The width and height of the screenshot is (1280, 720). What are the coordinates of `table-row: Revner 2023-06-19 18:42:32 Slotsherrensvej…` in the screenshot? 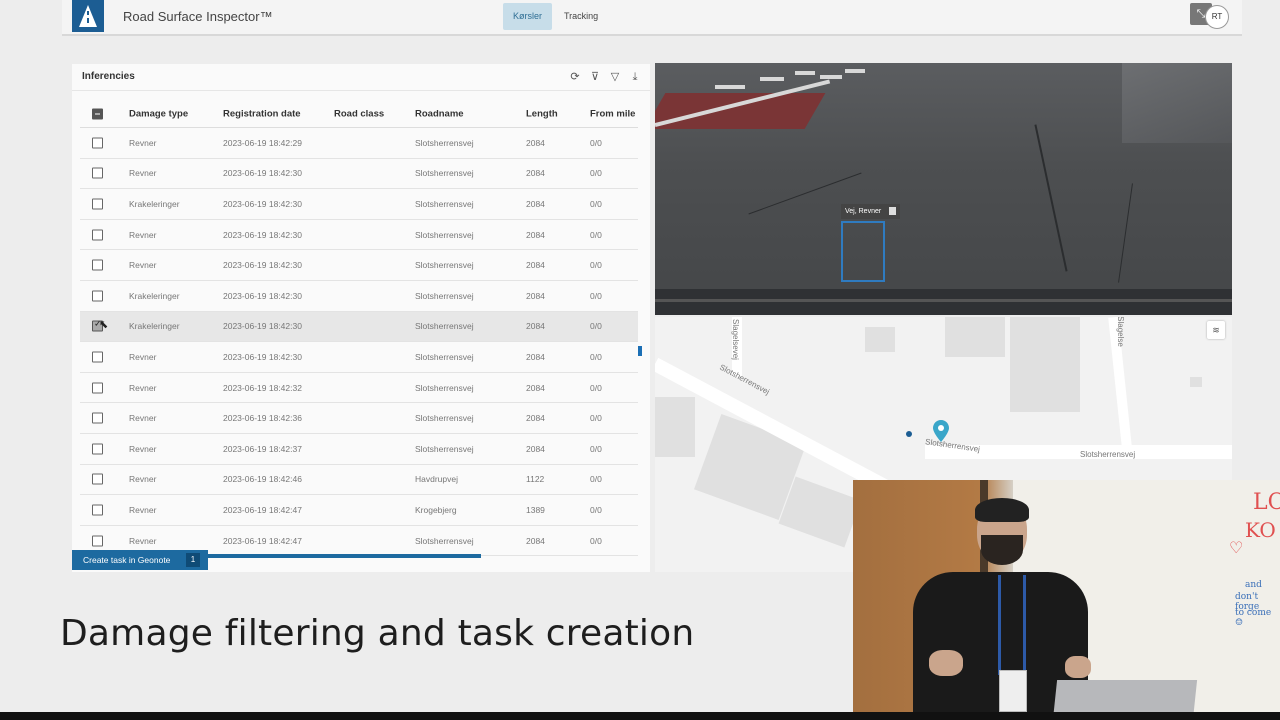 It's located at (359, 388).